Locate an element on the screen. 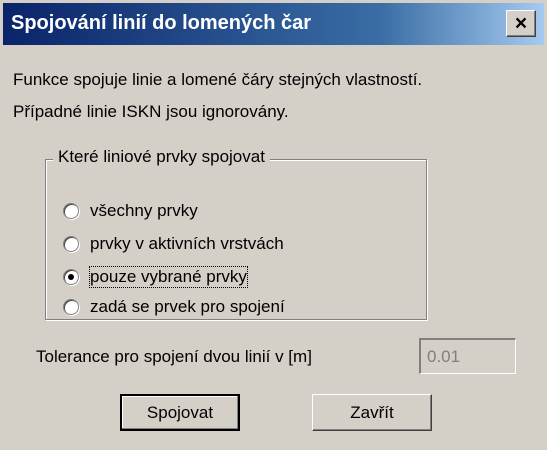  radio-button-selected-only is located at coordinates (71, 277).